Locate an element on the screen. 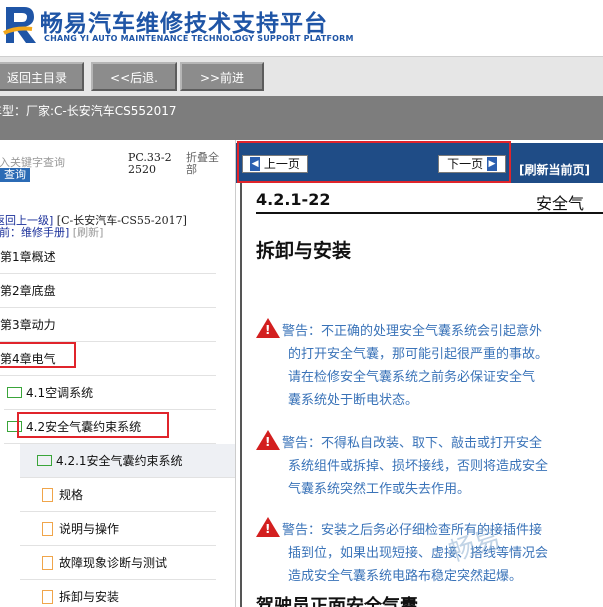  folder-open-icon is located at coordinates (44, 460).